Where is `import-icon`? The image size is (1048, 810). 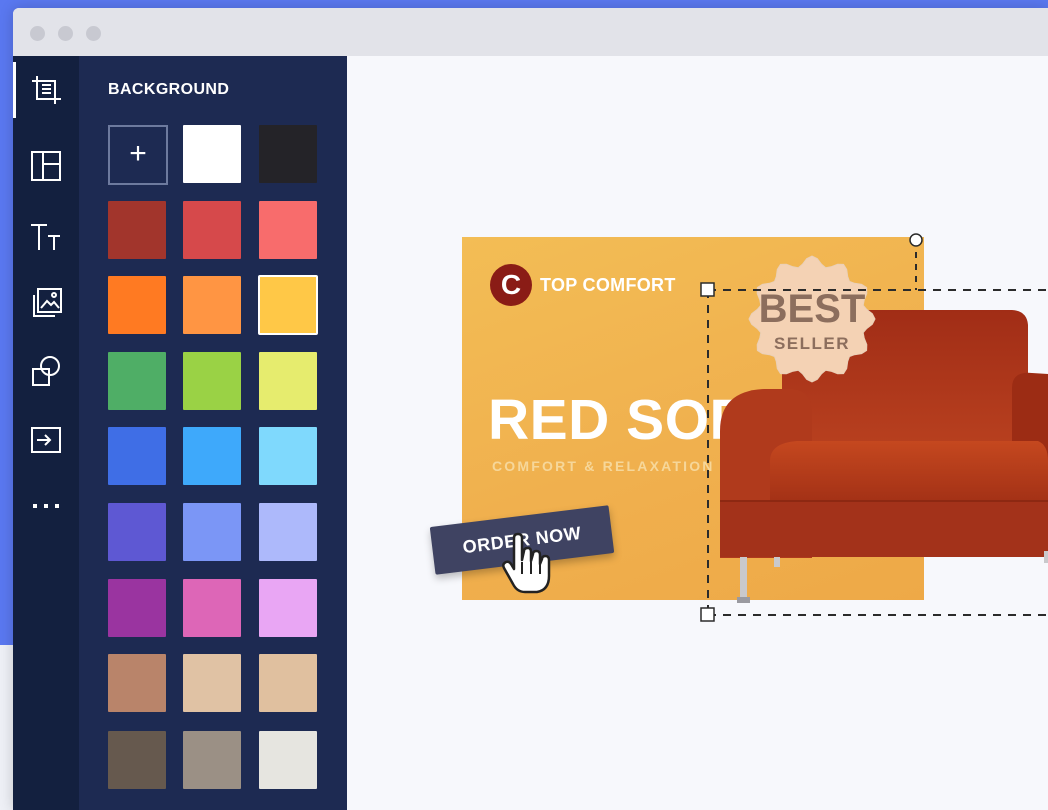
import-icon is located at coordinates (46, 440).